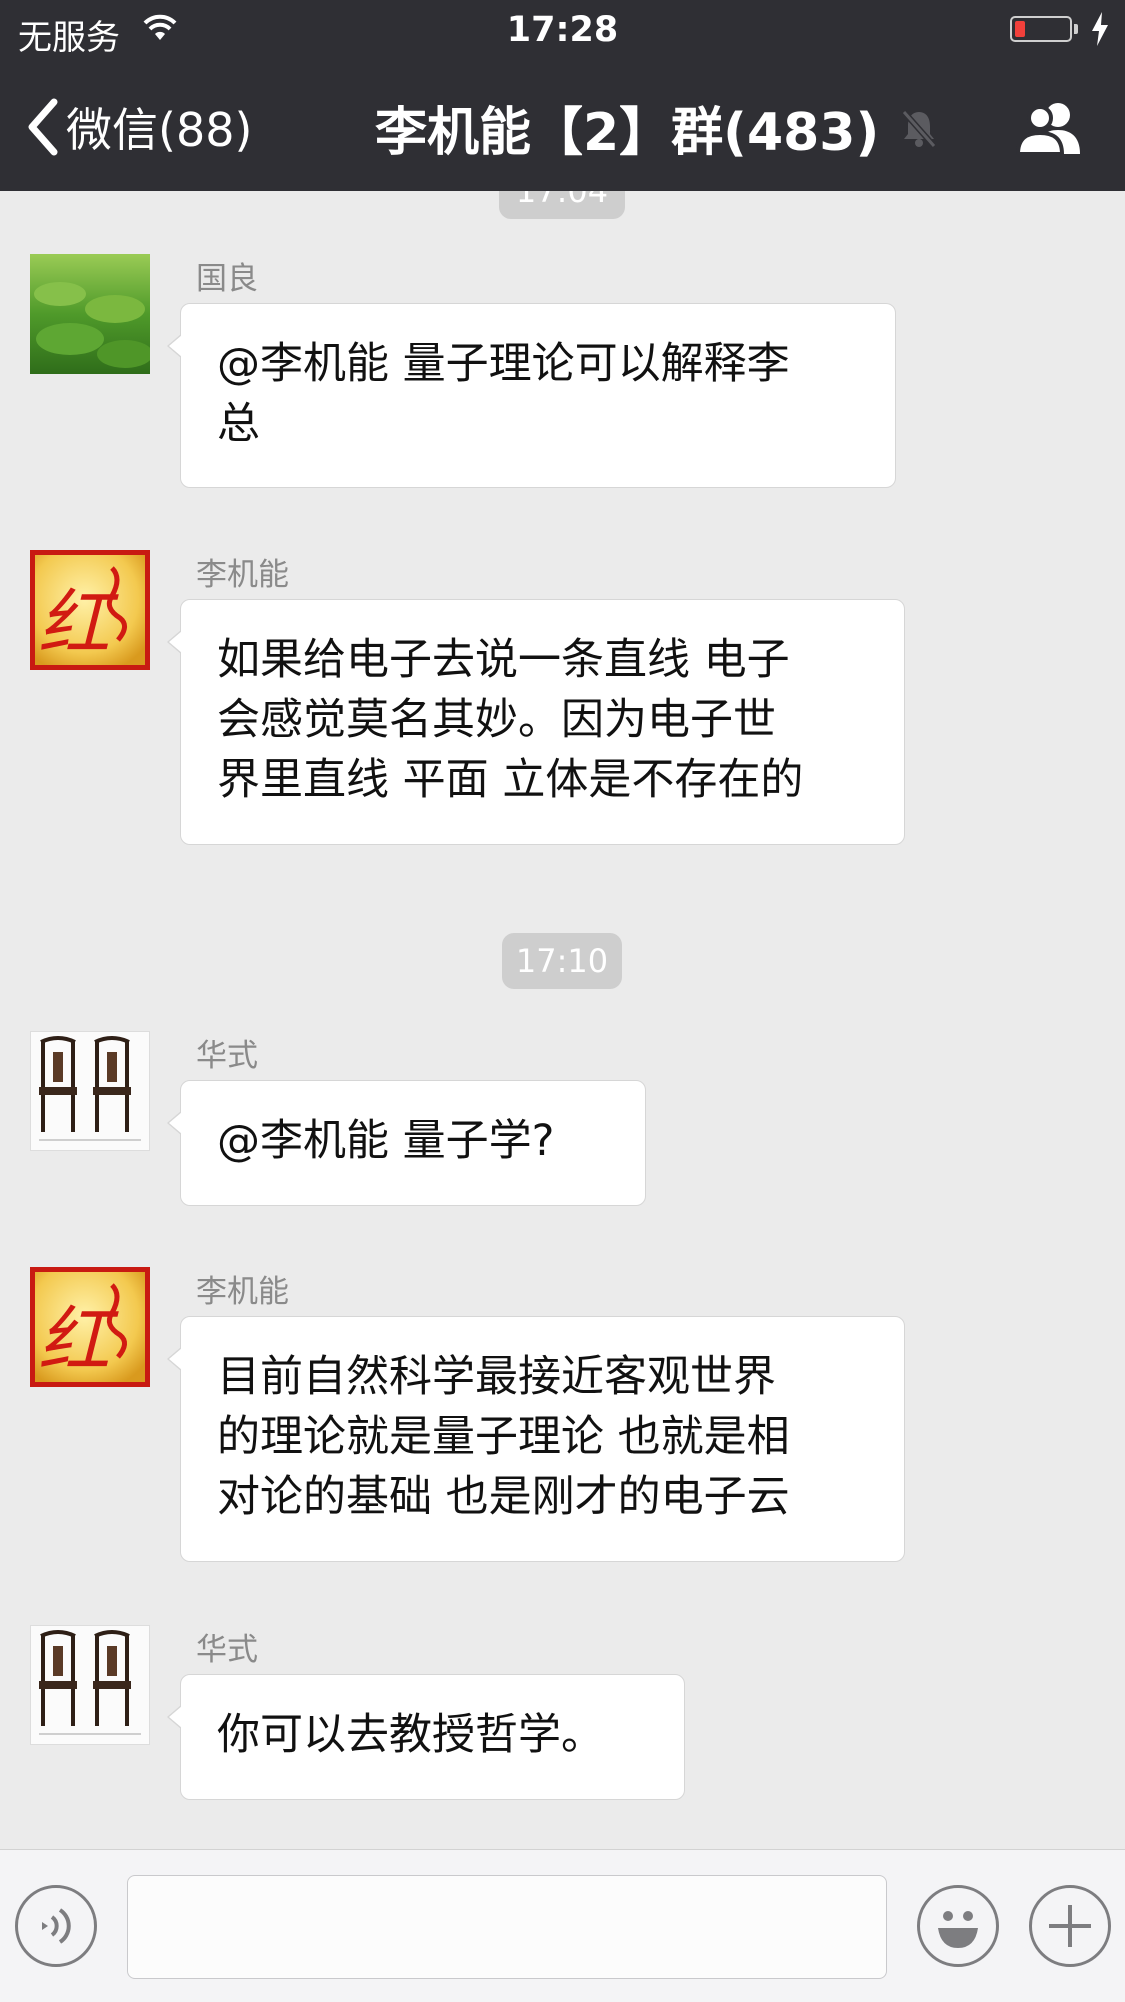 This screenshot has width=1125, height=2002. Describe the element at coordinates (919, 129) in the screenshot. I see `muted-bell-icon` at that location.